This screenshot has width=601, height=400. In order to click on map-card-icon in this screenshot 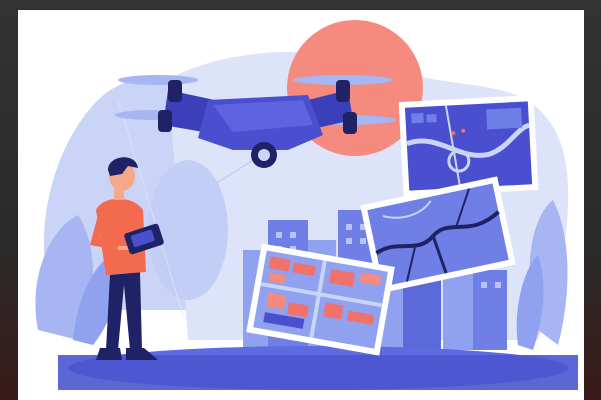, I will do `click(468, 146)`.